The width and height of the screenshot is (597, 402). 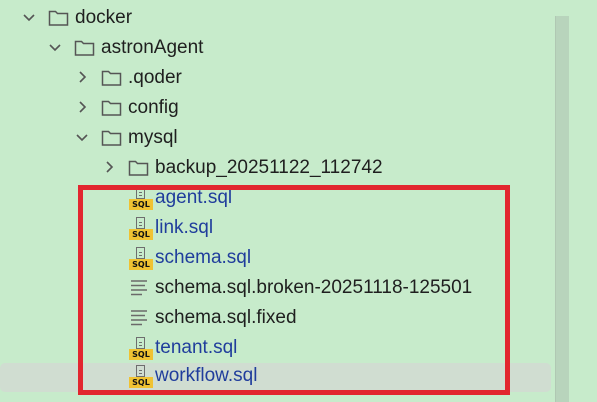 I want to click on tree-row-schema-broken: schema.sql.broken-20251118-125501, so click(x=284, y=288).